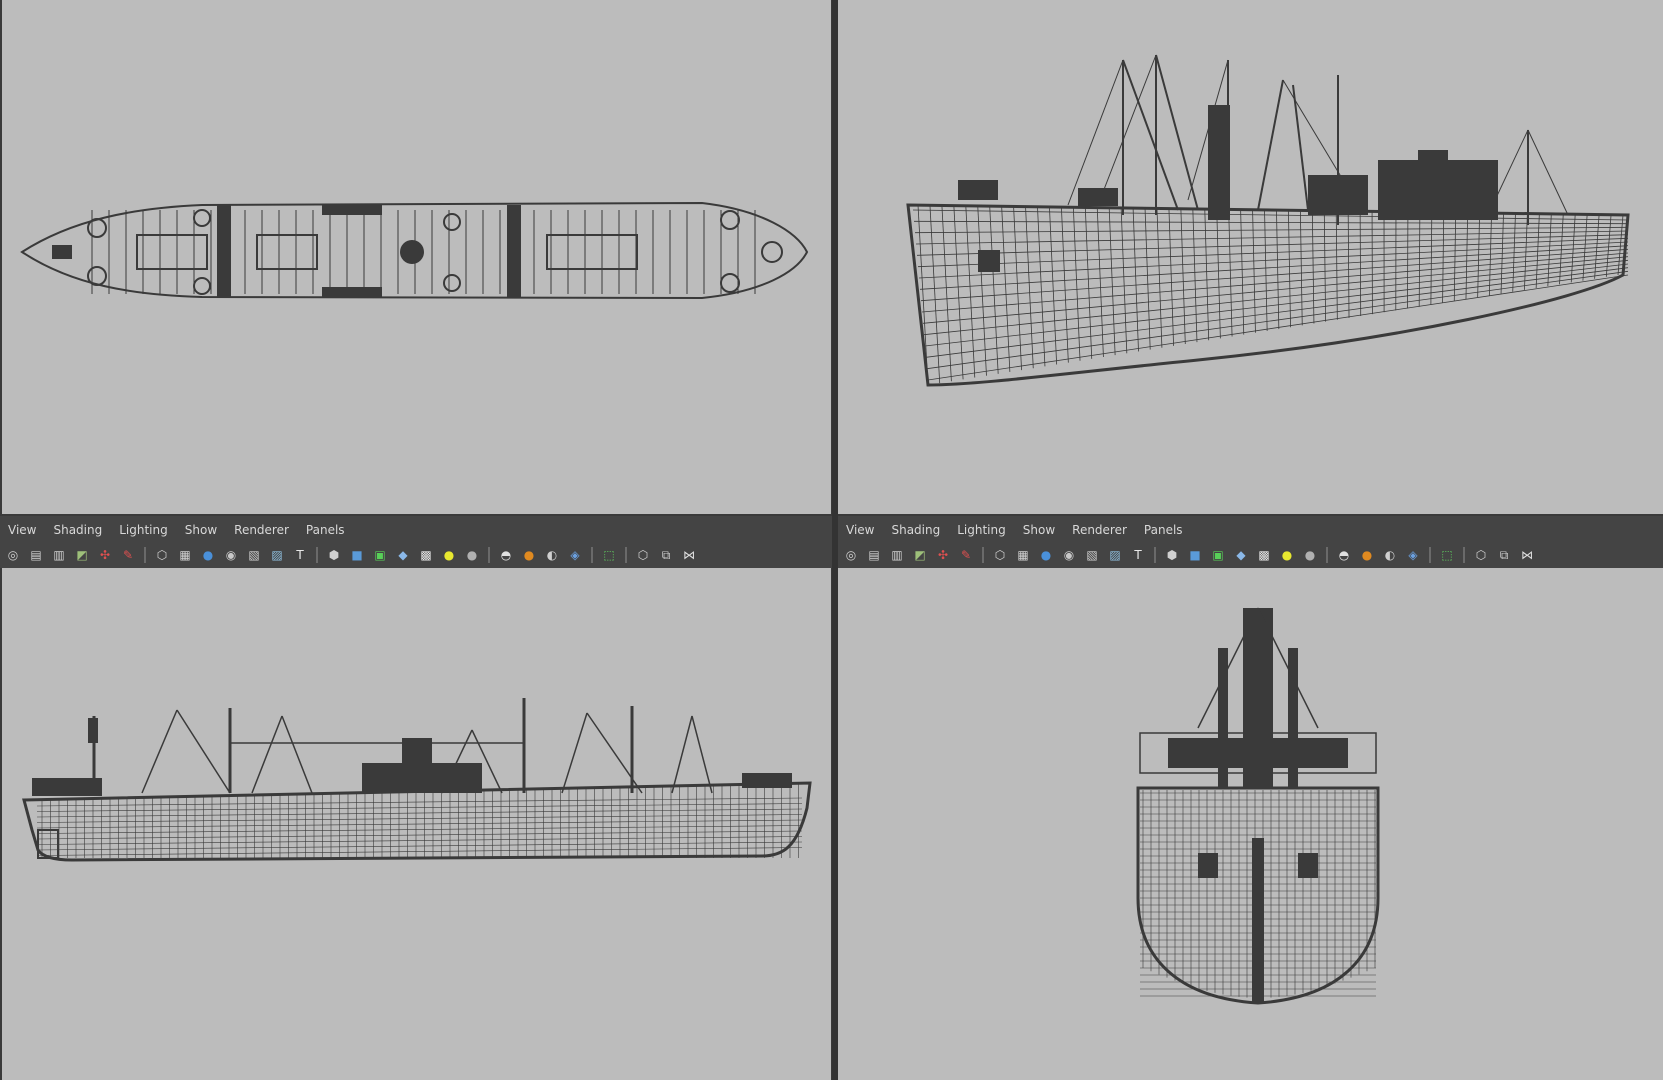 The height and width of the screenshot is (1080, 1663). I want to click on pane-divider, so click(835, 540).